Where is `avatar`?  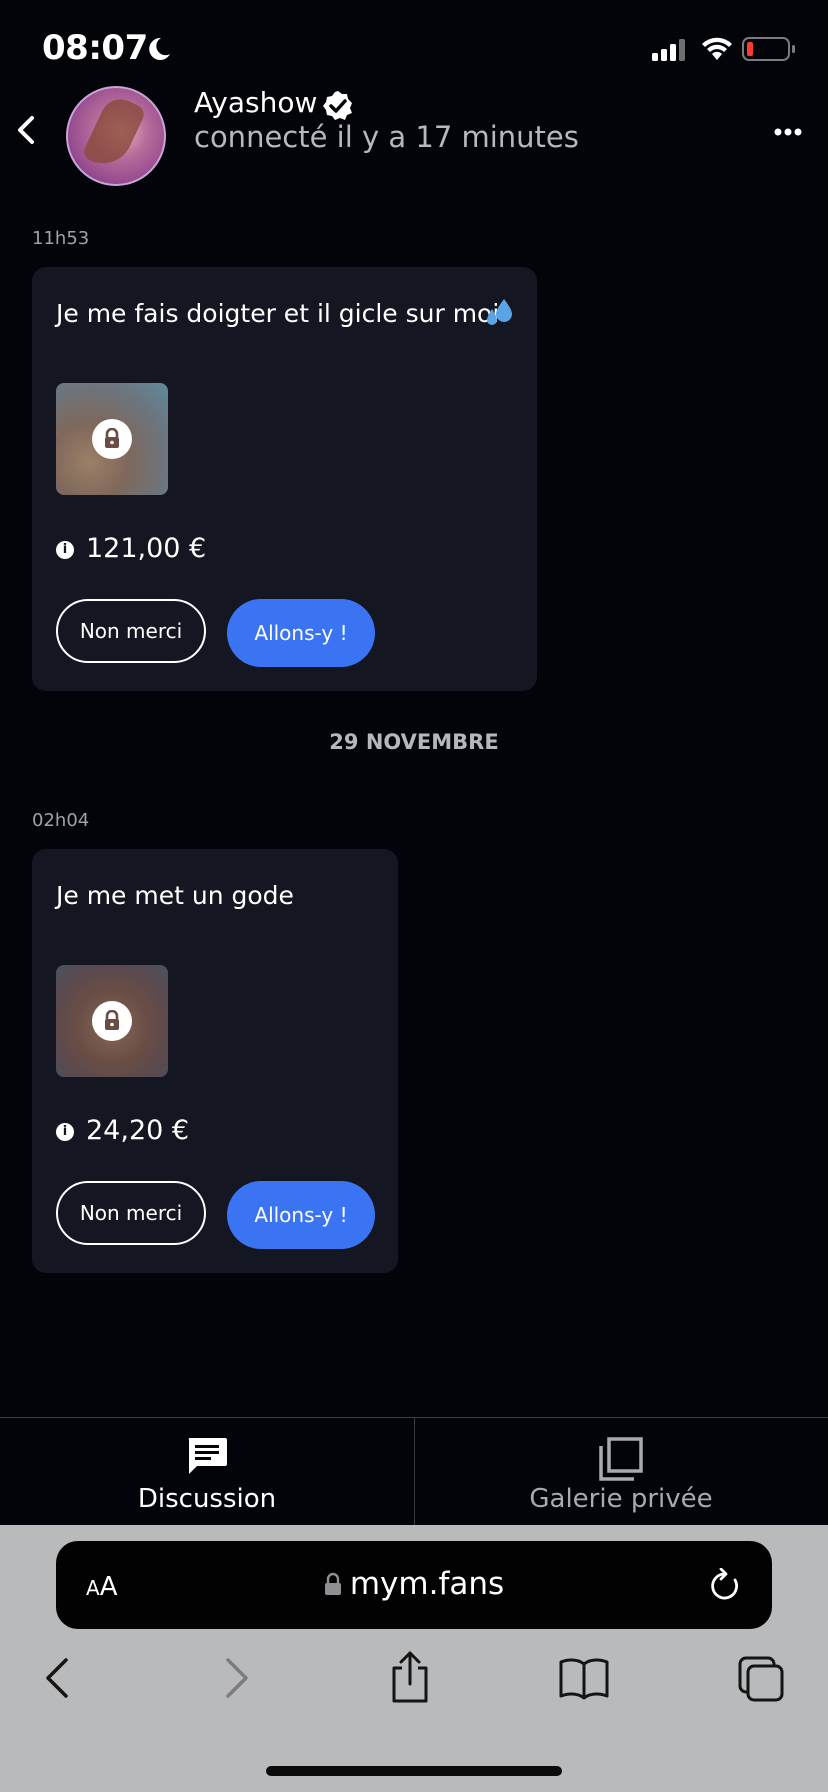 avatar is located at coordinates (116, 136).